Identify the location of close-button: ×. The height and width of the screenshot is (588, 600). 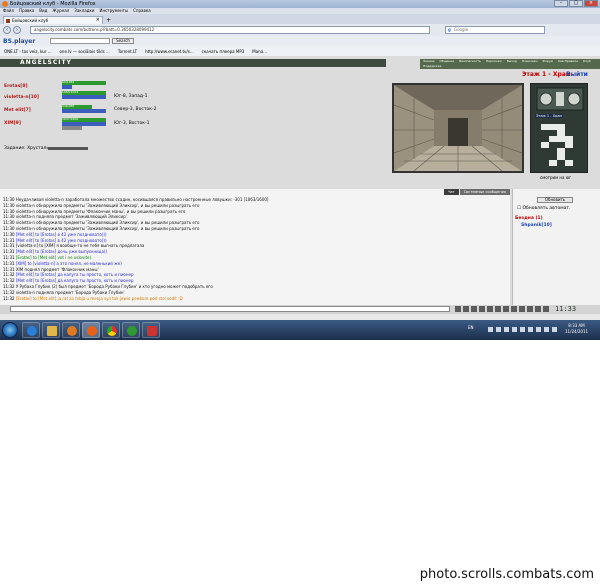
(591, 3).